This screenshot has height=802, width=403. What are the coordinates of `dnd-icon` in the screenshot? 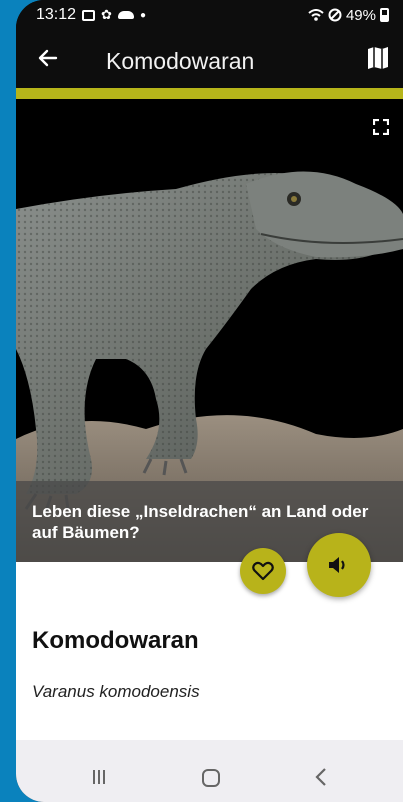 It's located at (335, 15).